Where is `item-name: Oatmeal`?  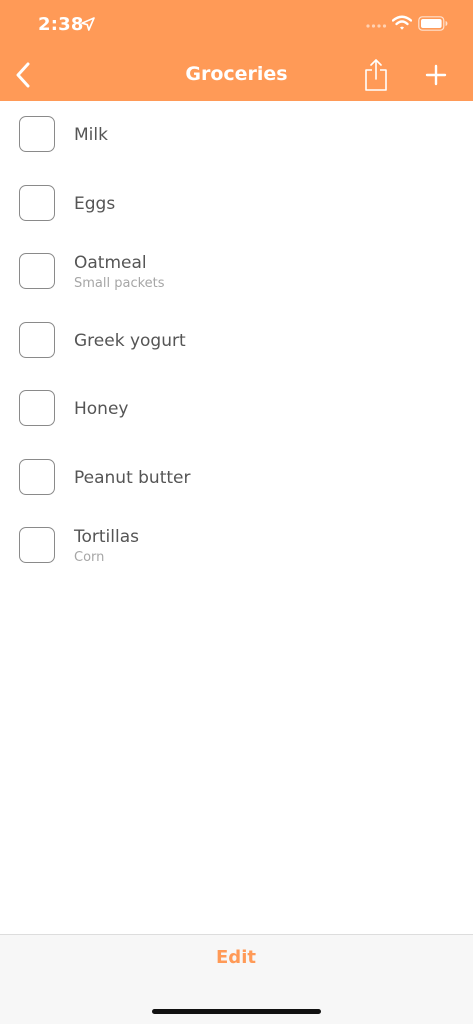 item-name: Oatmeal is located at coordinates (110, 263).